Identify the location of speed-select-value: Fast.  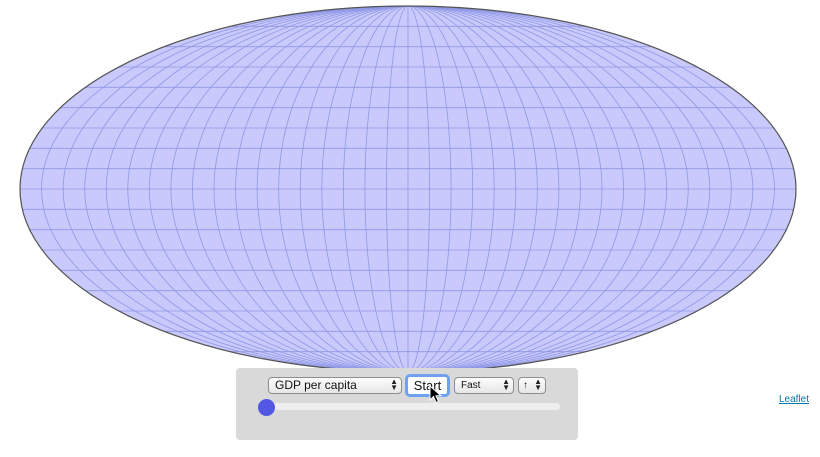
(471, 385).